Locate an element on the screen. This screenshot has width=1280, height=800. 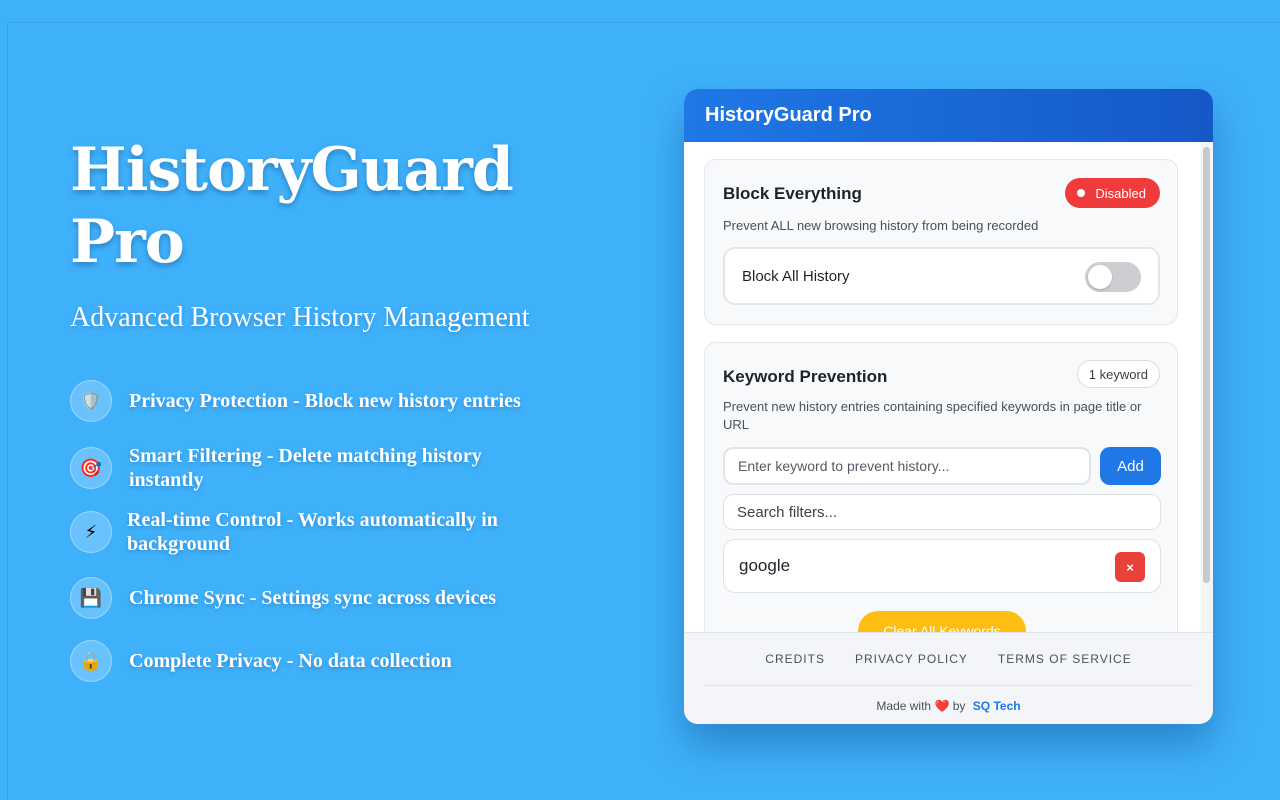
remove-keyword-button: × is located at coordinates (1130, 567).